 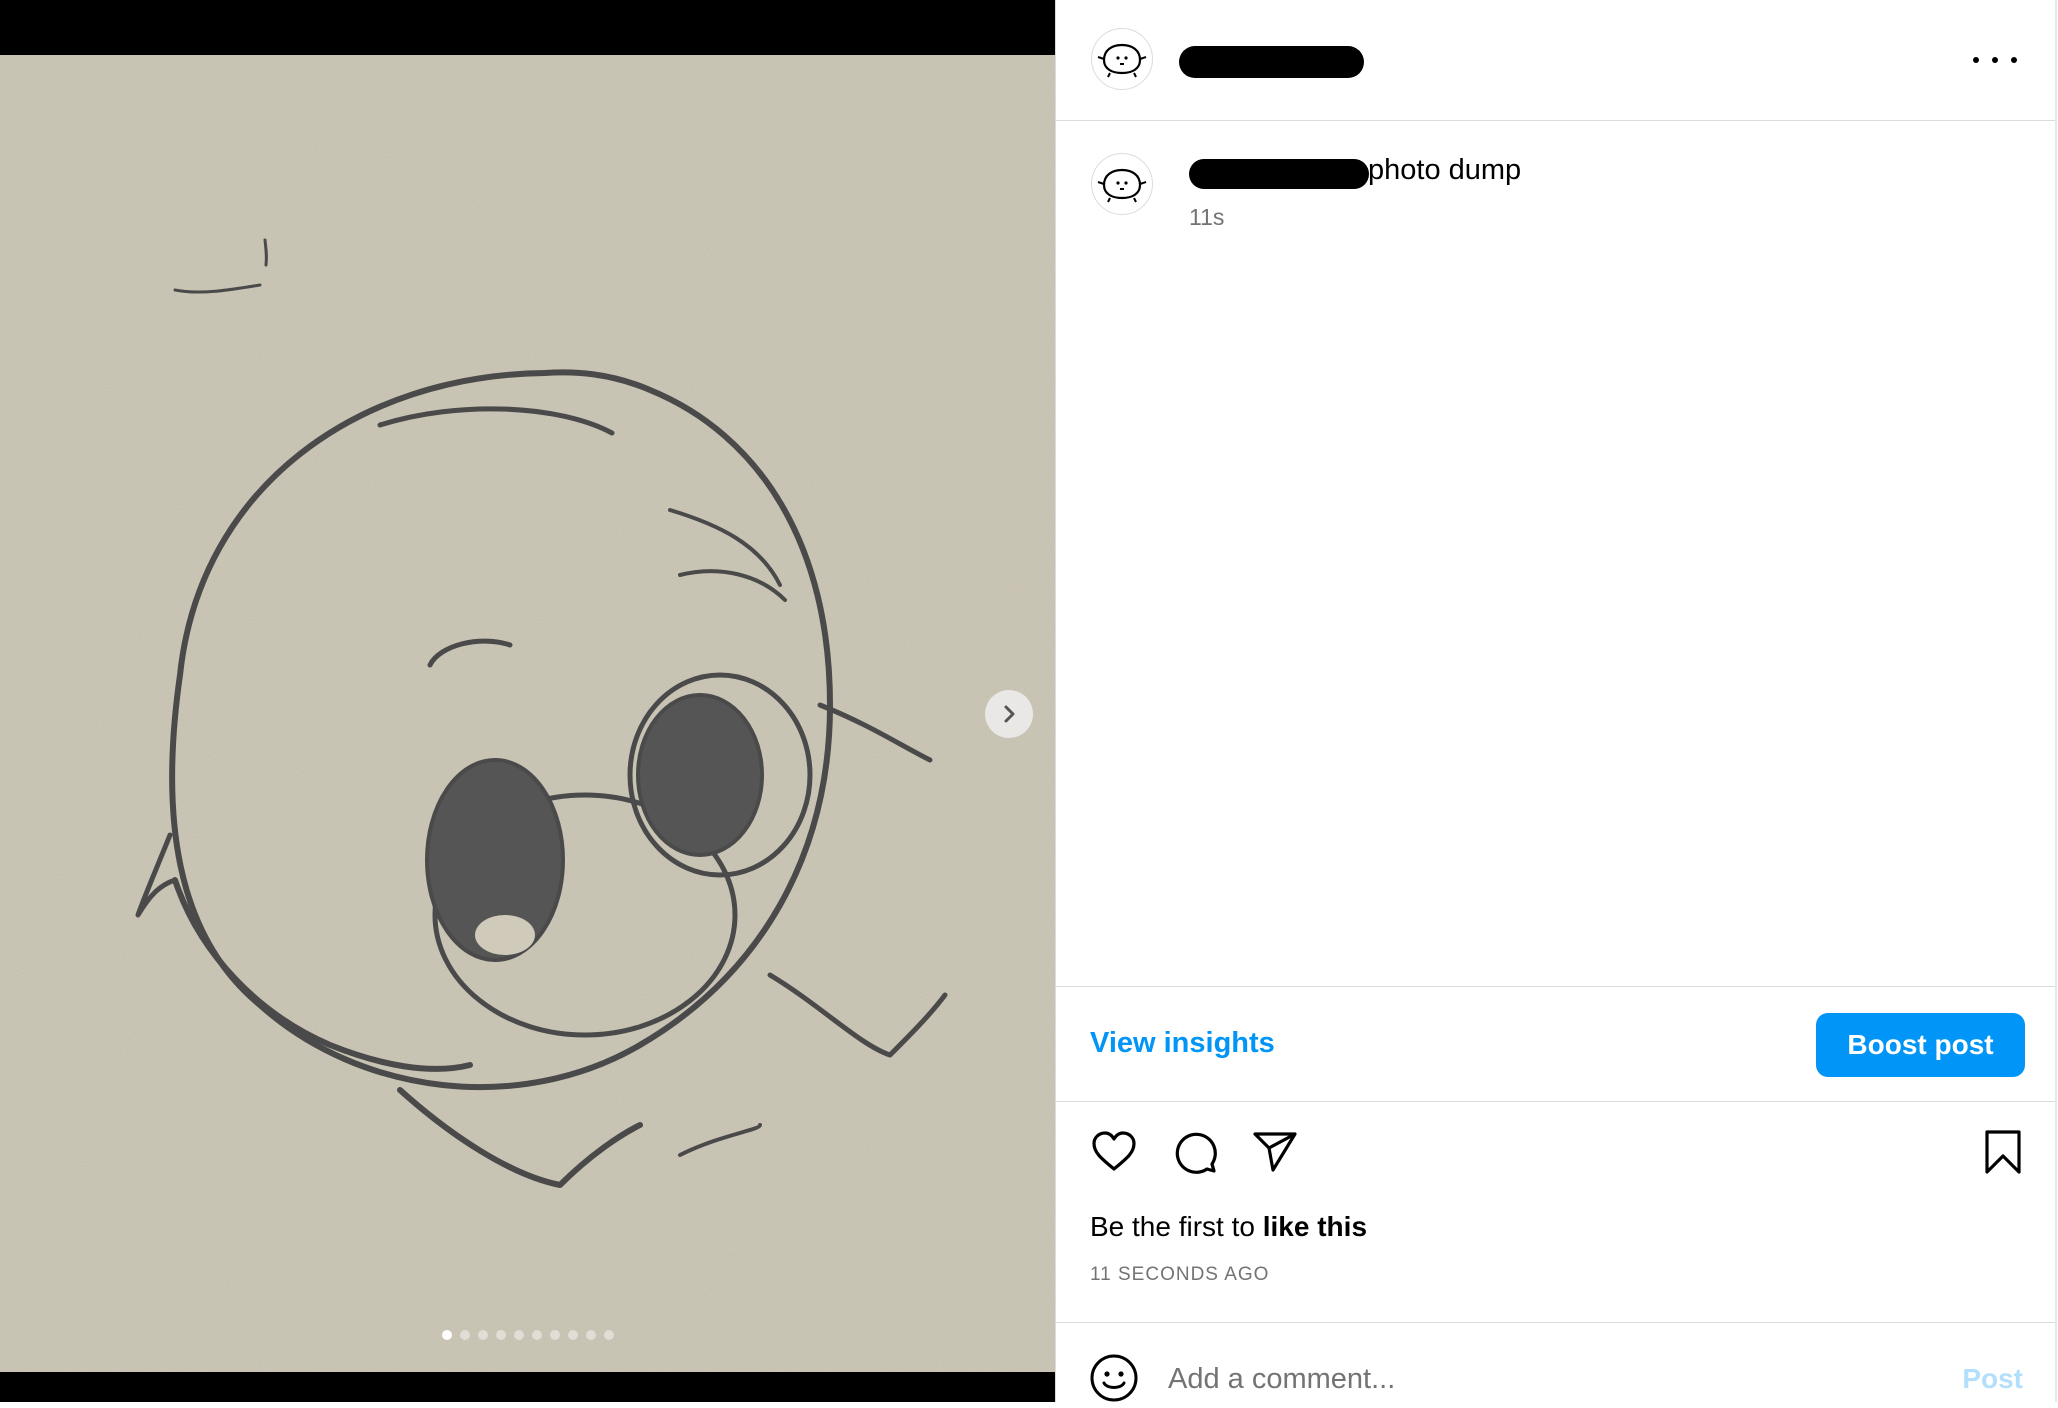 I want to click on view-insights-link: View insights, so click(x=1182, y=1043).